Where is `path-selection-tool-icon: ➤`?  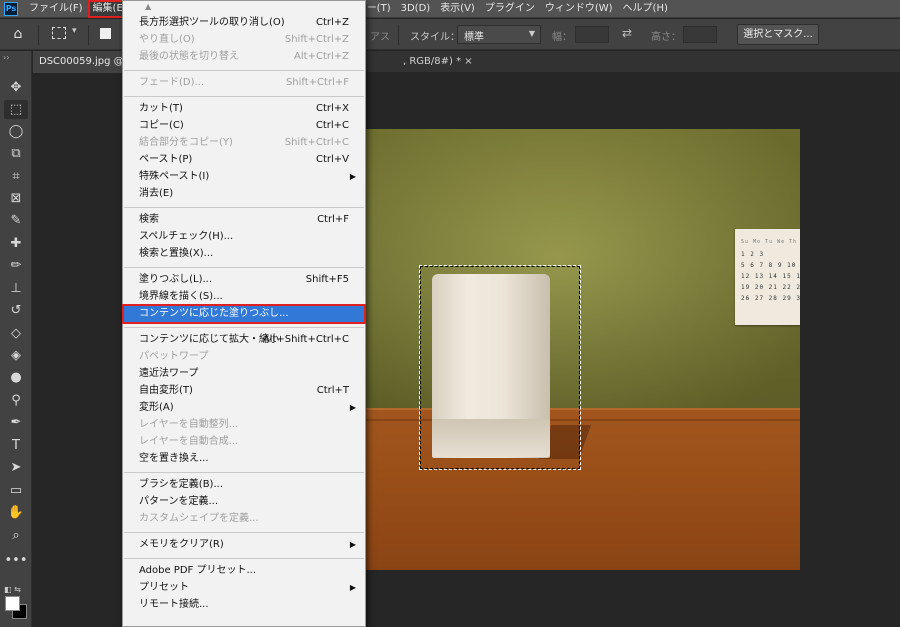
path-selection-tool-icon: ➤ is located at coordinates (16, 467).